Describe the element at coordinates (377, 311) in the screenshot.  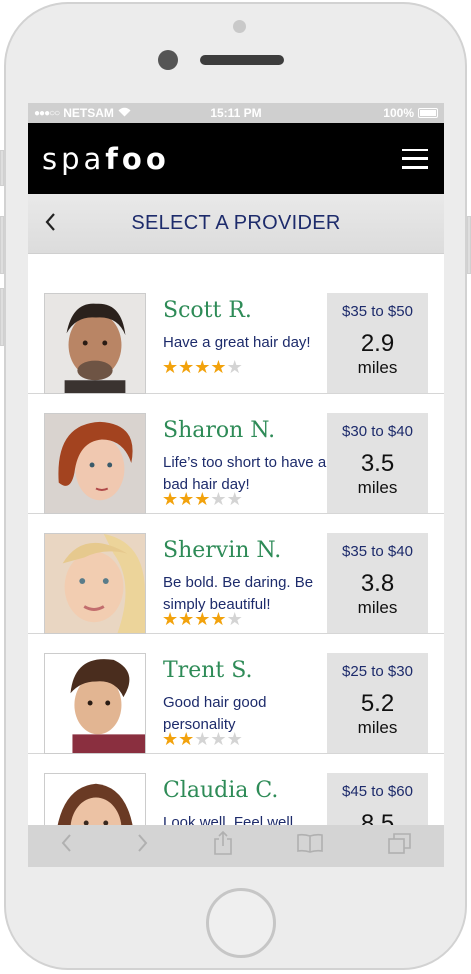
I see `price-range: $35 to $50` at that location.